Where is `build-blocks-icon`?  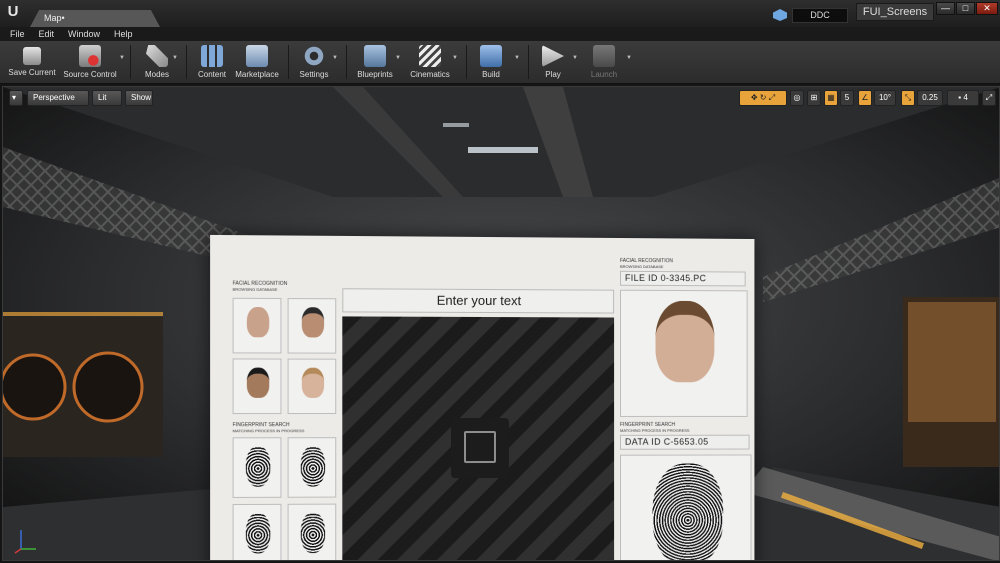 build-blocks-icon is located at coordinates (491, 56).